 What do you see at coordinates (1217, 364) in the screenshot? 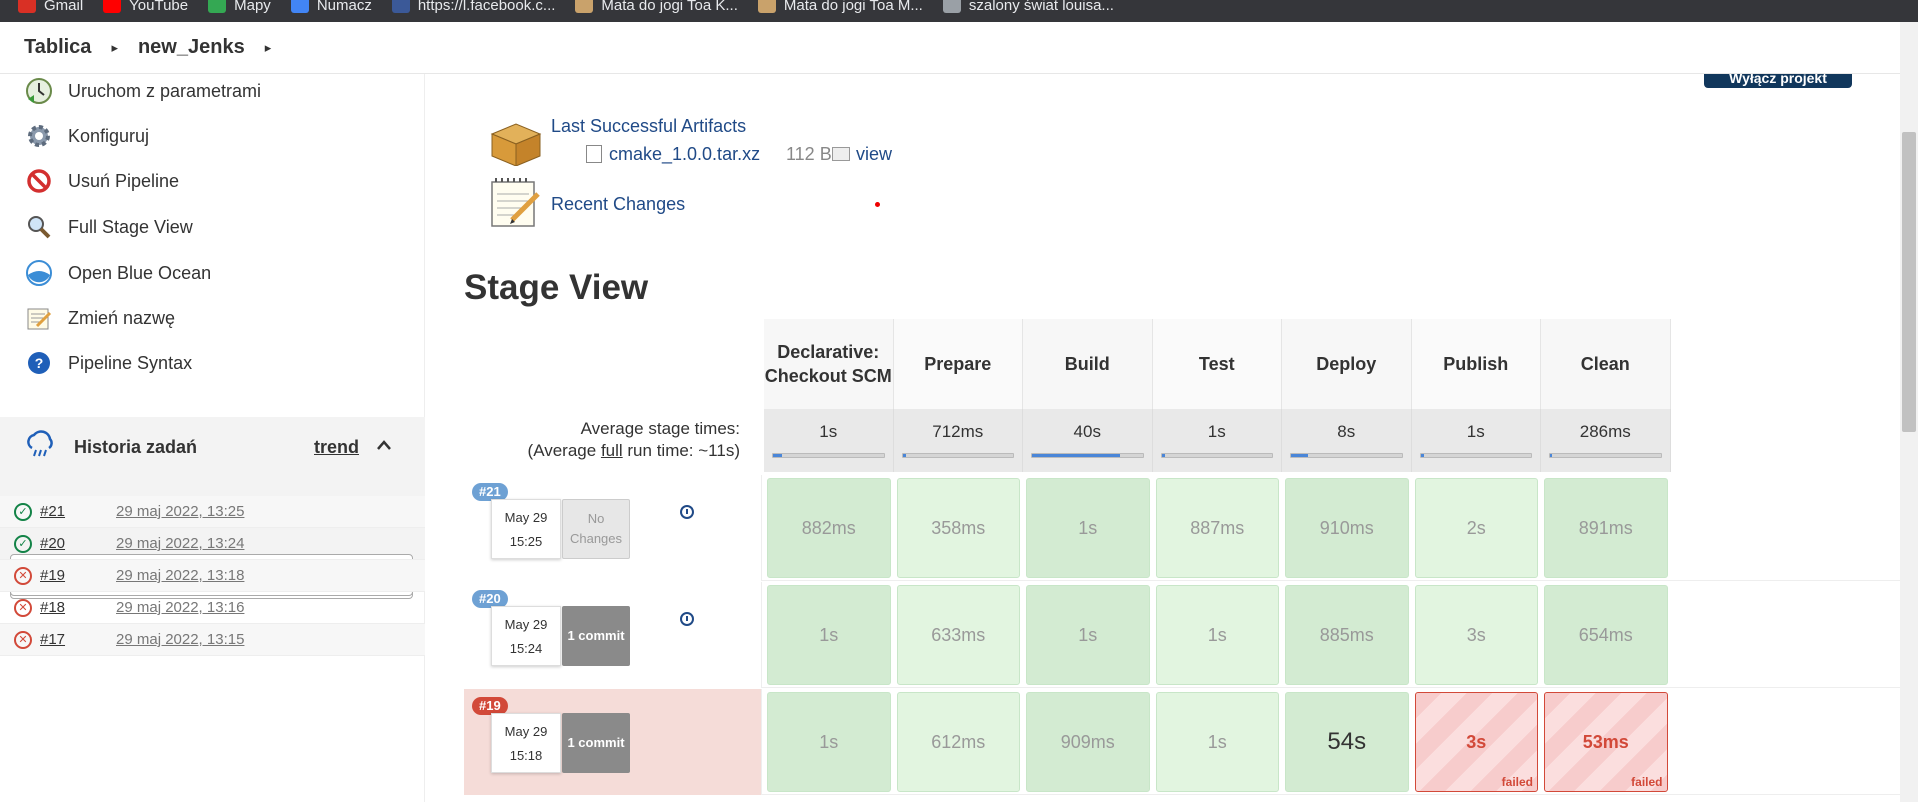
I see `stage-header: Test` at bounding box center [1217, 364].